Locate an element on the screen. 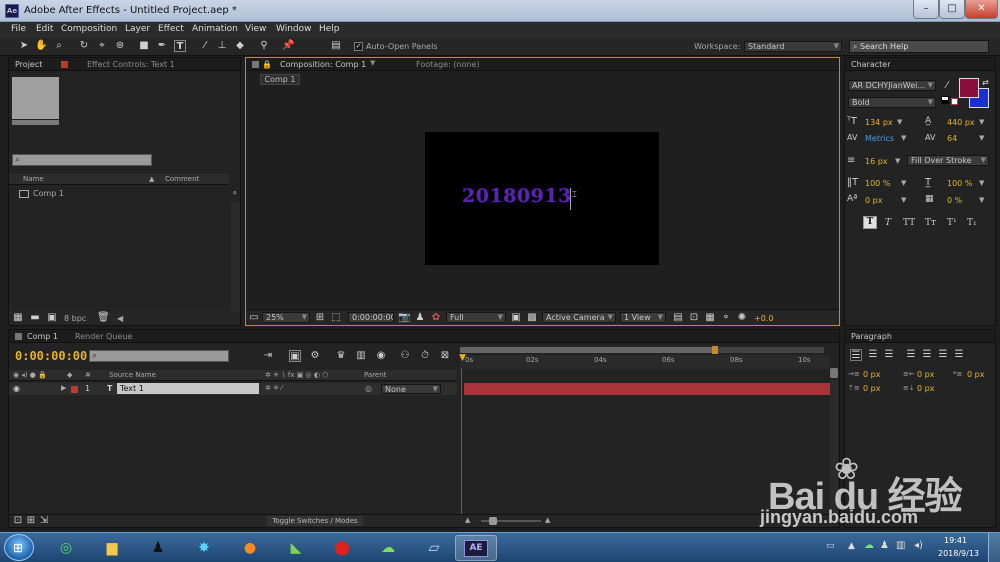 This screenshot has width=1000, height=562. tab-paragraph: Paragraph is located at coordinates (871, 336).